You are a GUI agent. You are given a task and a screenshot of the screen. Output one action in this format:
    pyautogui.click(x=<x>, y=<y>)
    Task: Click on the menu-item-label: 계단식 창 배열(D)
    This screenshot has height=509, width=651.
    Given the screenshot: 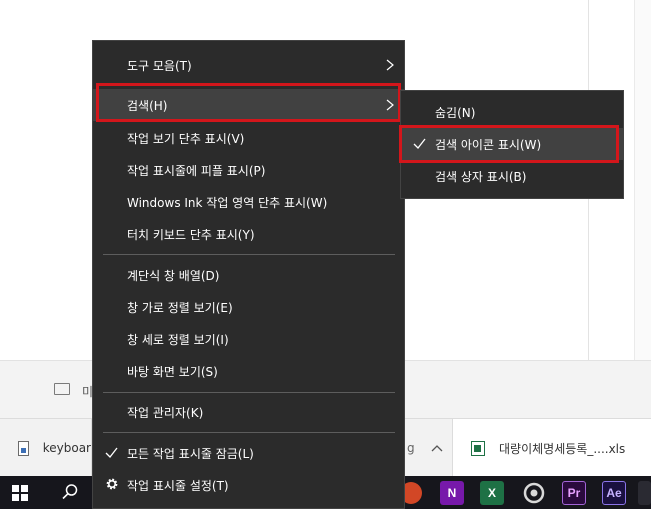 What is the action you would take?
    pyautogui.click(x=173, y=275)
    